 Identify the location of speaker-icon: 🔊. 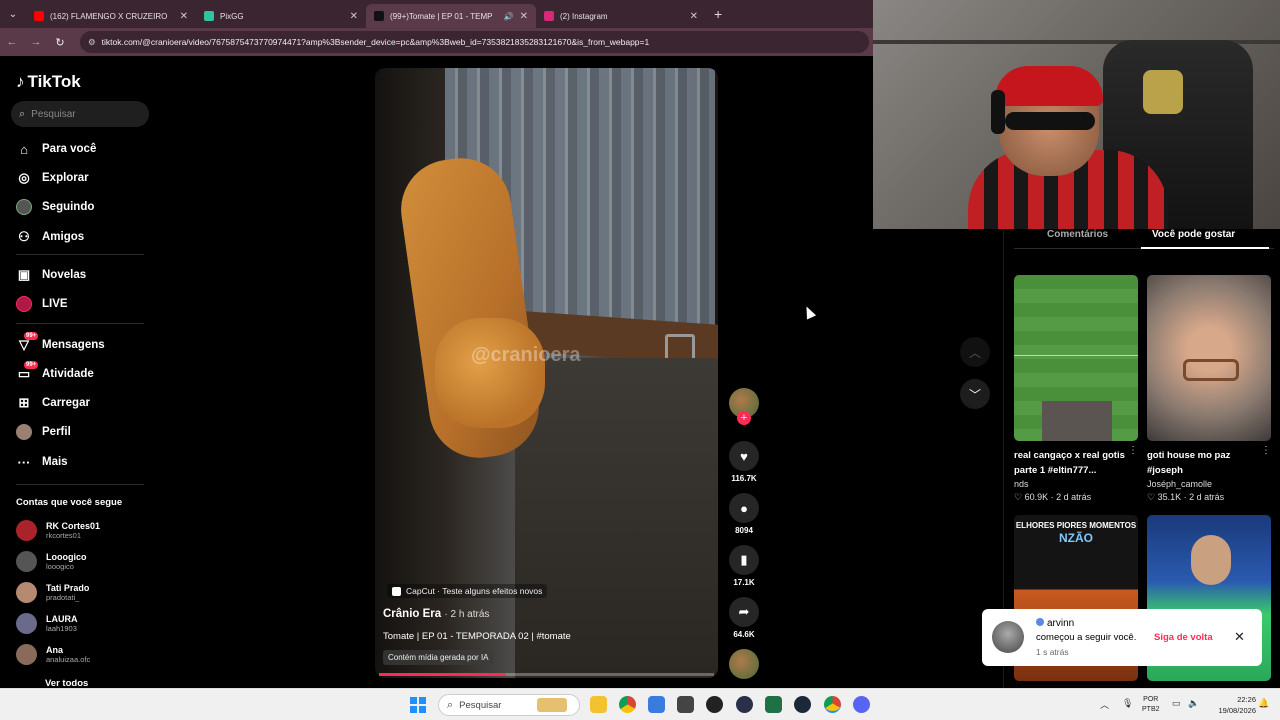
(509, 16).